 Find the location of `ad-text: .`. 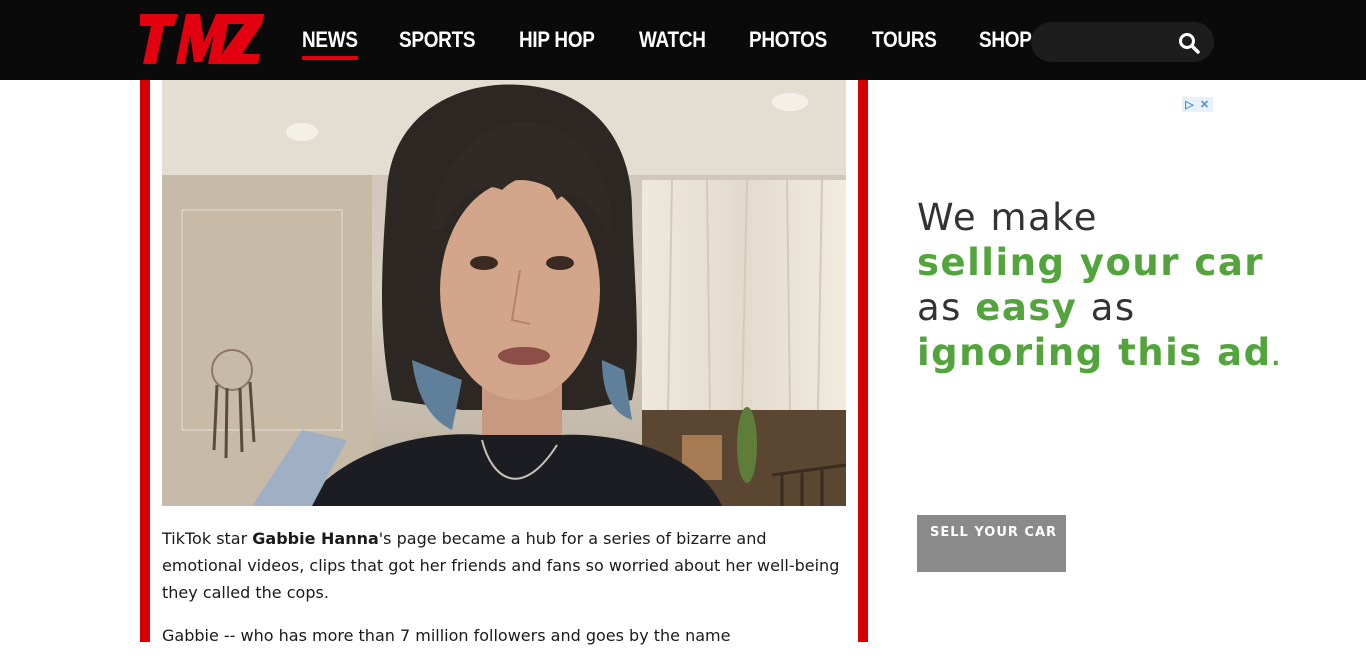

ad-text: . is located at coordinates (1276, 358).